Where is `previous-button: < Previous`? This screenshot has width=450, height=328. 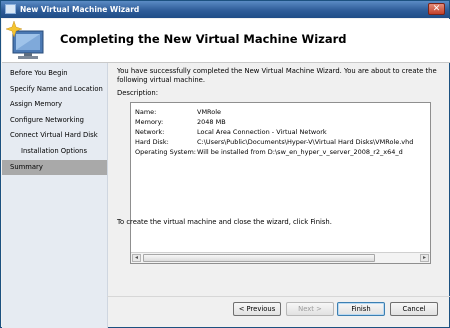 previous-button: < Previous is located at coordinates (257, 309).